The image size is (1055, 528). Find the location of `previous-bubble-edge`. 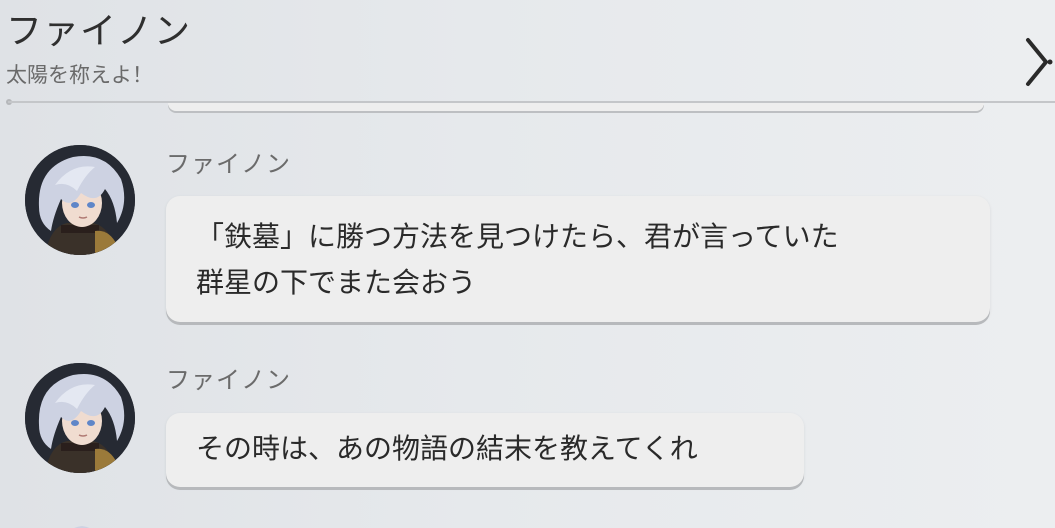

previous-bubble-edge is located at coordinates (576, 107).